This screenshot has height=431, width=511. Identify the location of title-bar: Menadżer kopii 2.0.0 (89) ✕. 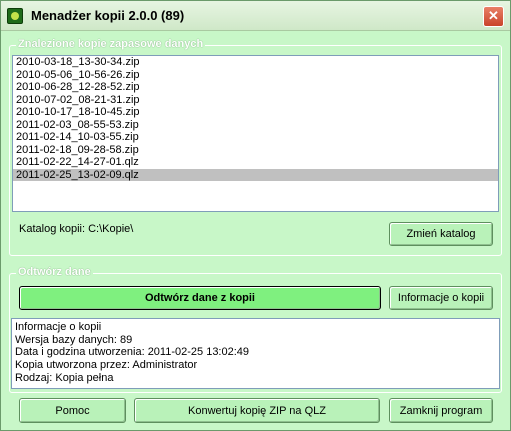
(255, 16).